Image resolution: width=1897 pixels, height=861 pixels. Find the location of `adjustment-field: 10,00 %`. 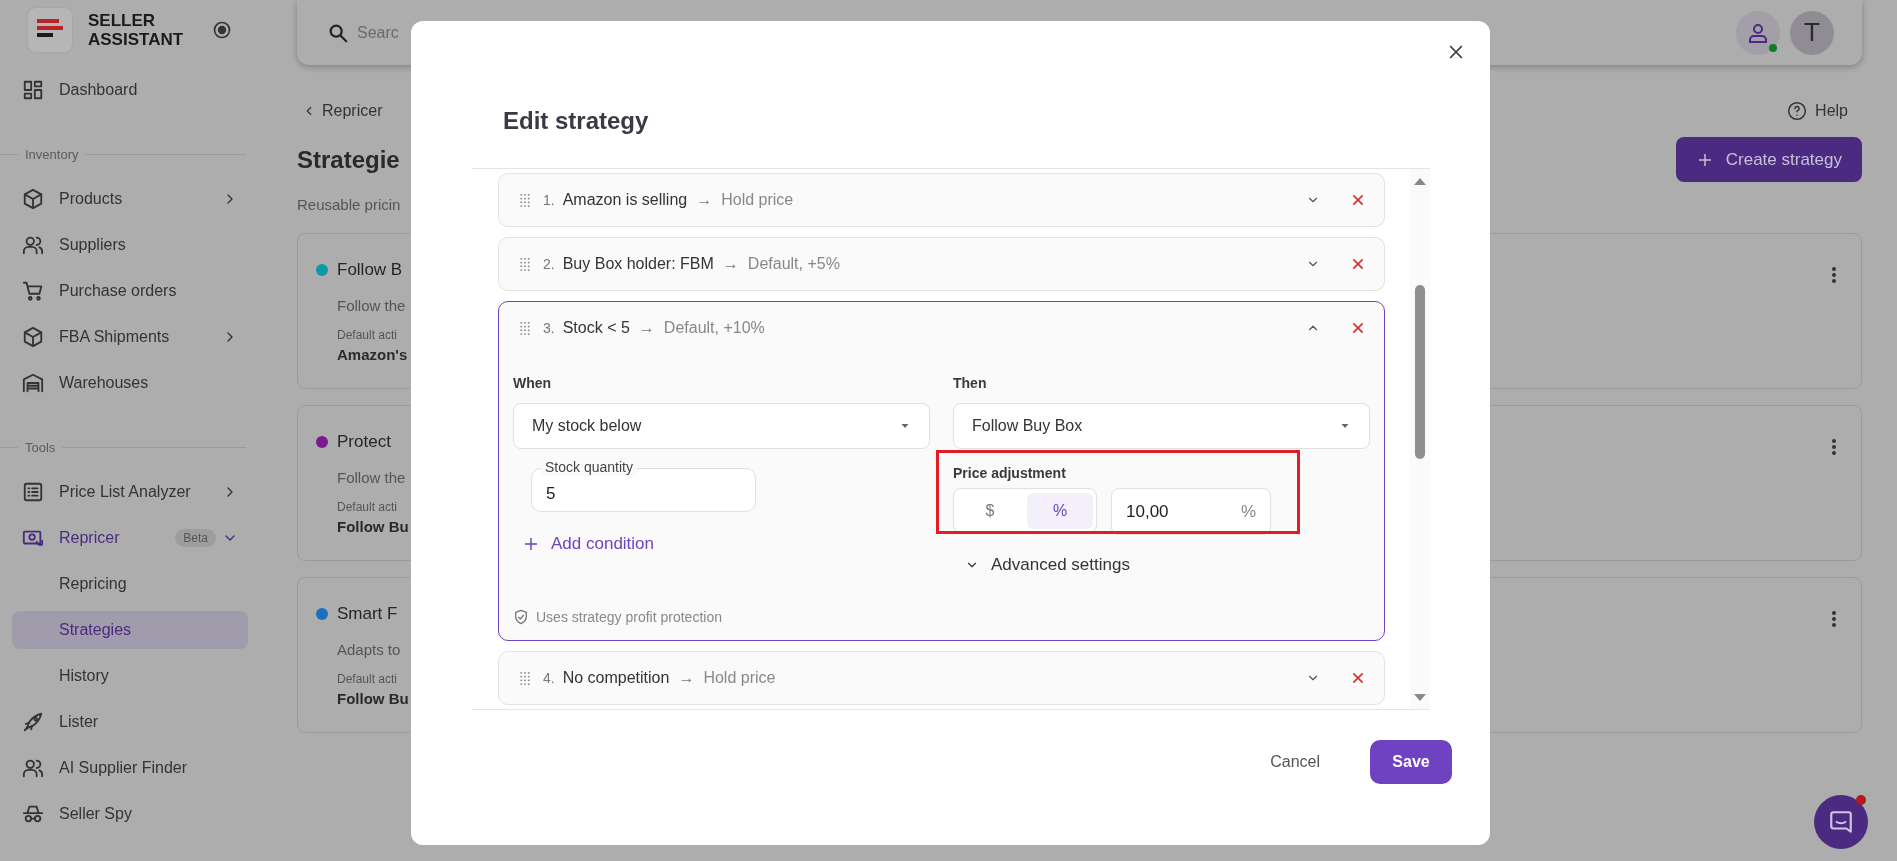

adjustment-field: 10,00 % is located at coordinates (1191, 511).